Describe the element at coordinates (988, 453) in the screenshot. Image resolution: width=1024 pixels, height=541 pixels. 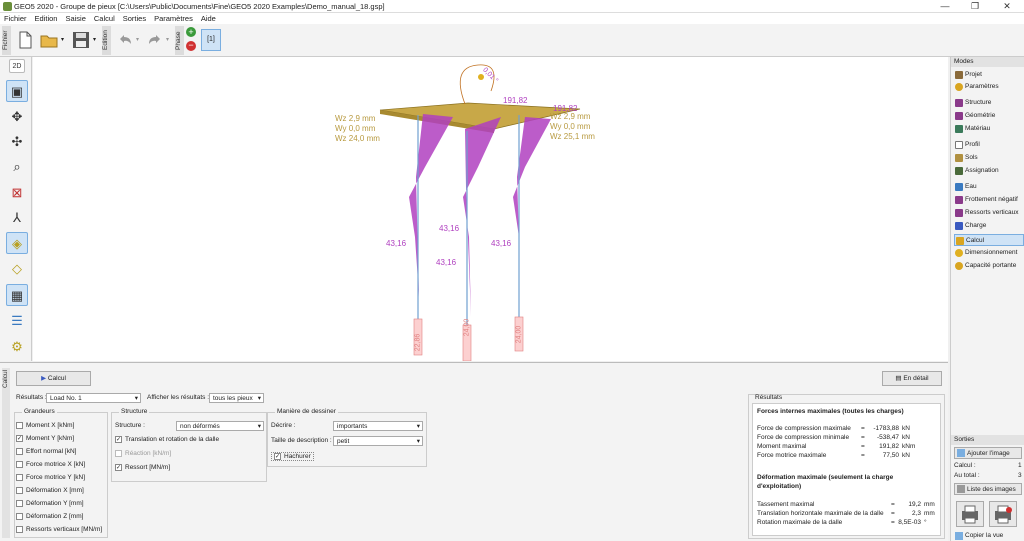
I see `add-image-button: Ajouter l'image` at that location.